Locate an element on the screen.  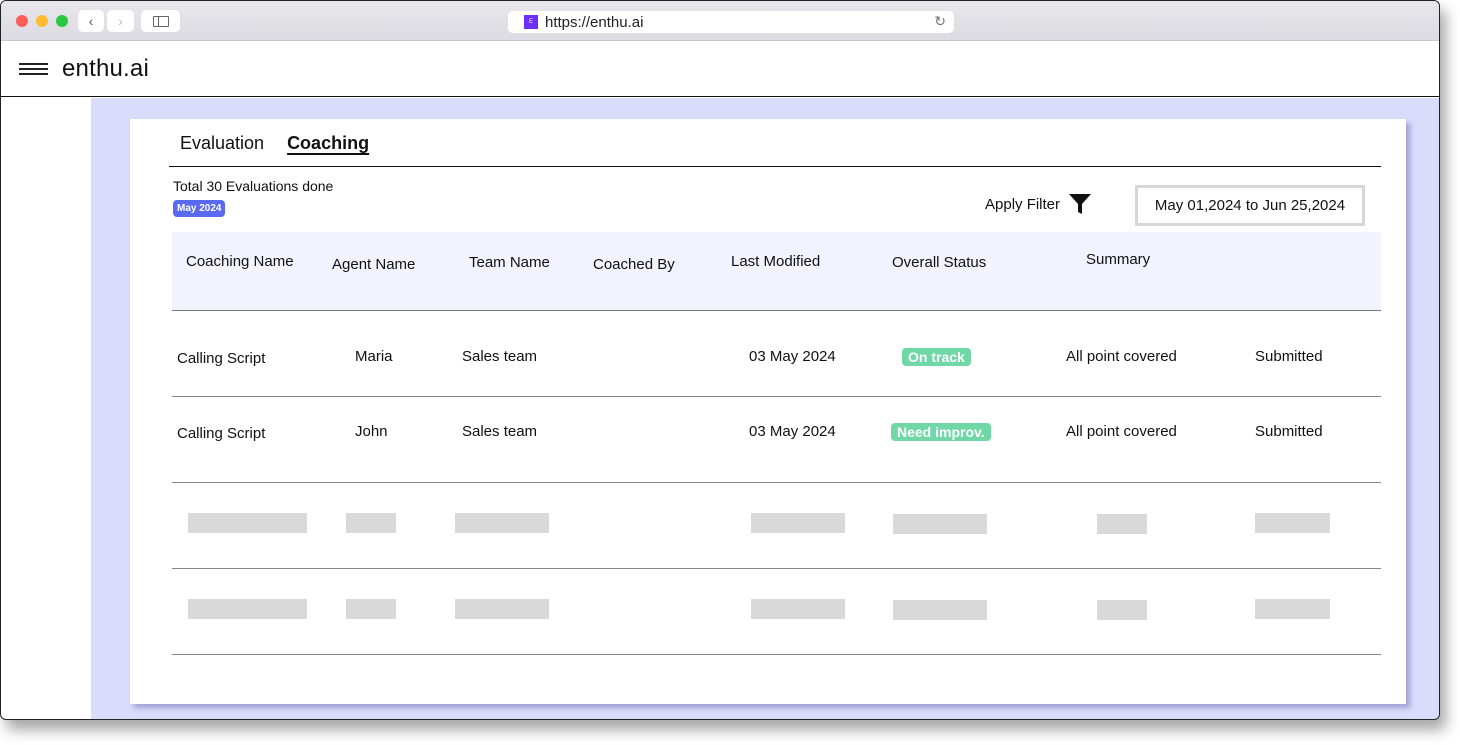
left-sidebar is located at coordinates (46, 405).